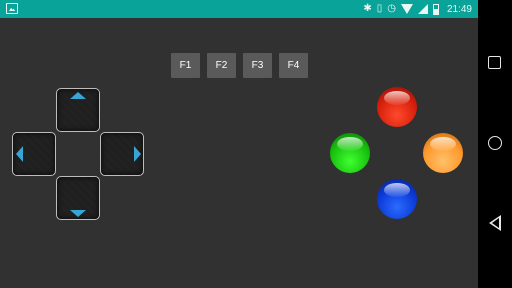 The image size is (512, 288). I want to click on image-notification-icon, so click(12, 8).